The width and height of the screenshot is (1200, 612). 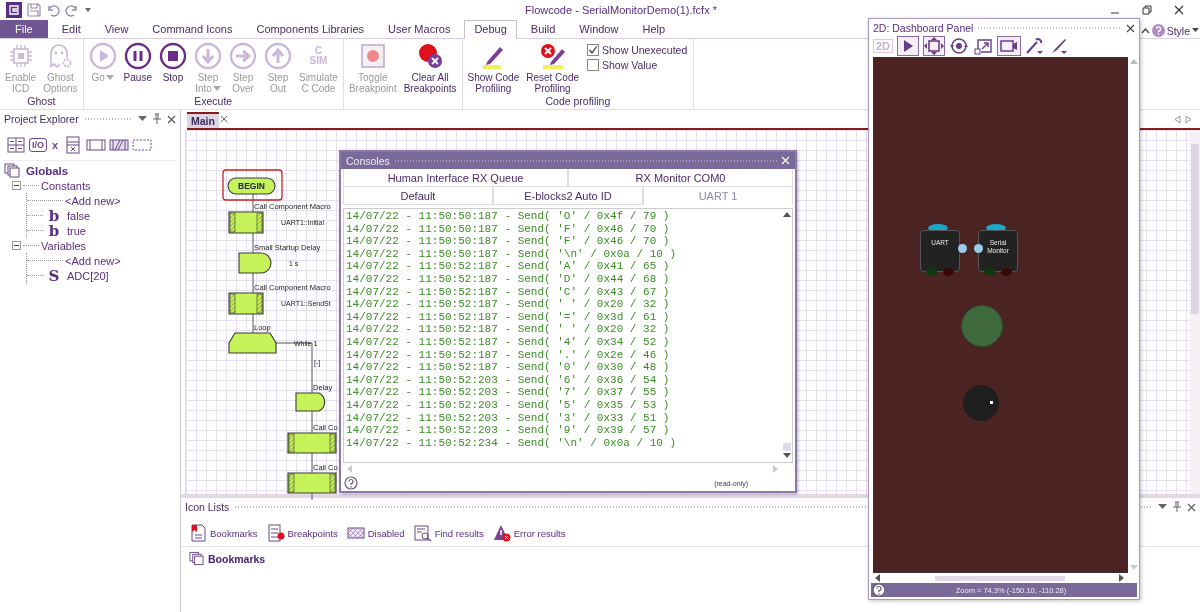 What do you see at coordinates (1145, 30) in the screenshot?
I see `collapse-icon` at bounding box center [1145, 30].